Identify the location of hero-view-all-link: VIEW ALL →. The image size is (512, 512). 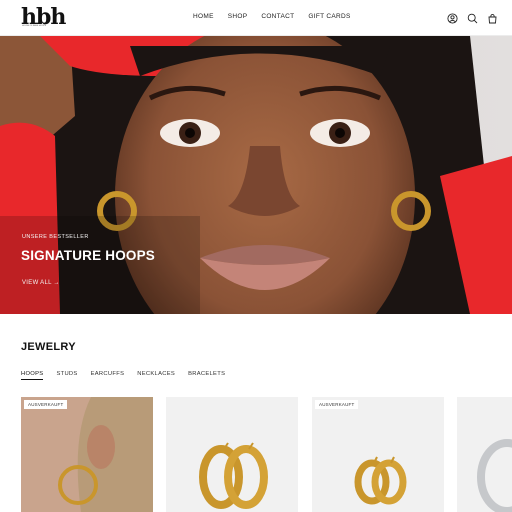
(41, 283).